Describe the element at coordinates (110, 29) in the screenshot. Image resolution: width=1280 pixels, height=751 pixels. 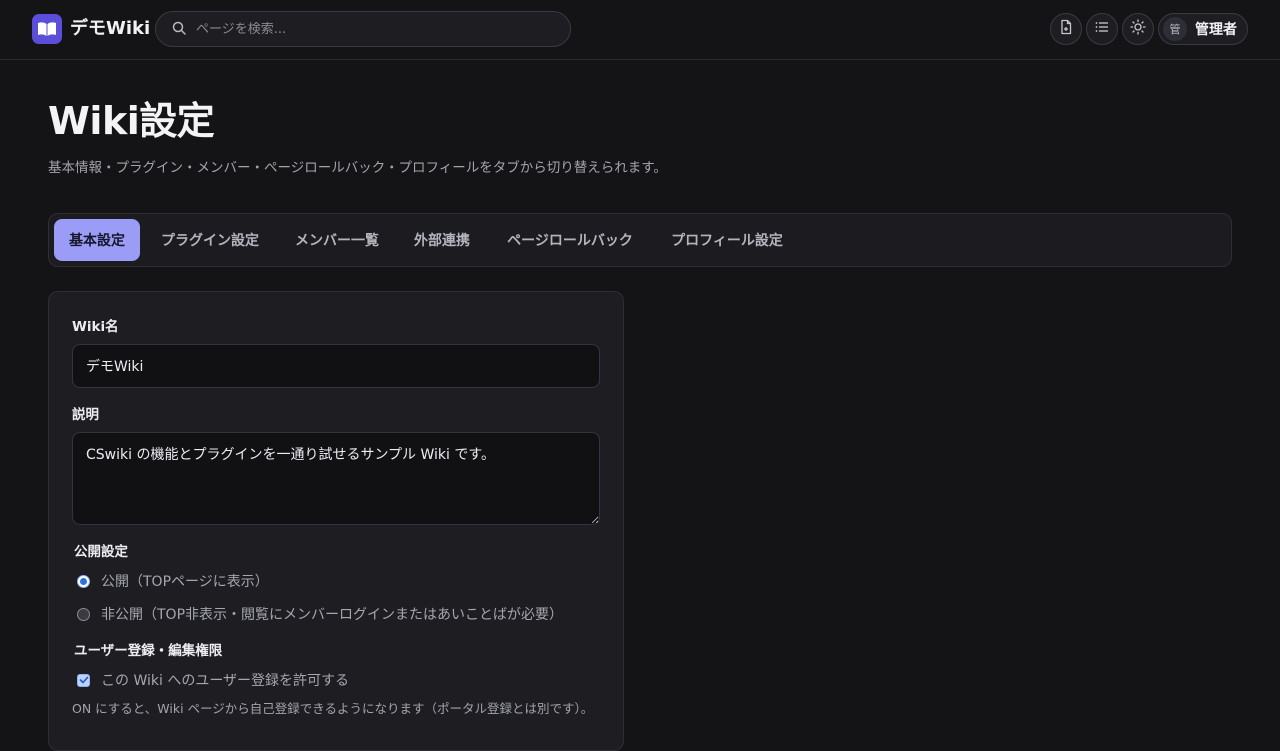
I see `brand-name: デモWiki` at that location.